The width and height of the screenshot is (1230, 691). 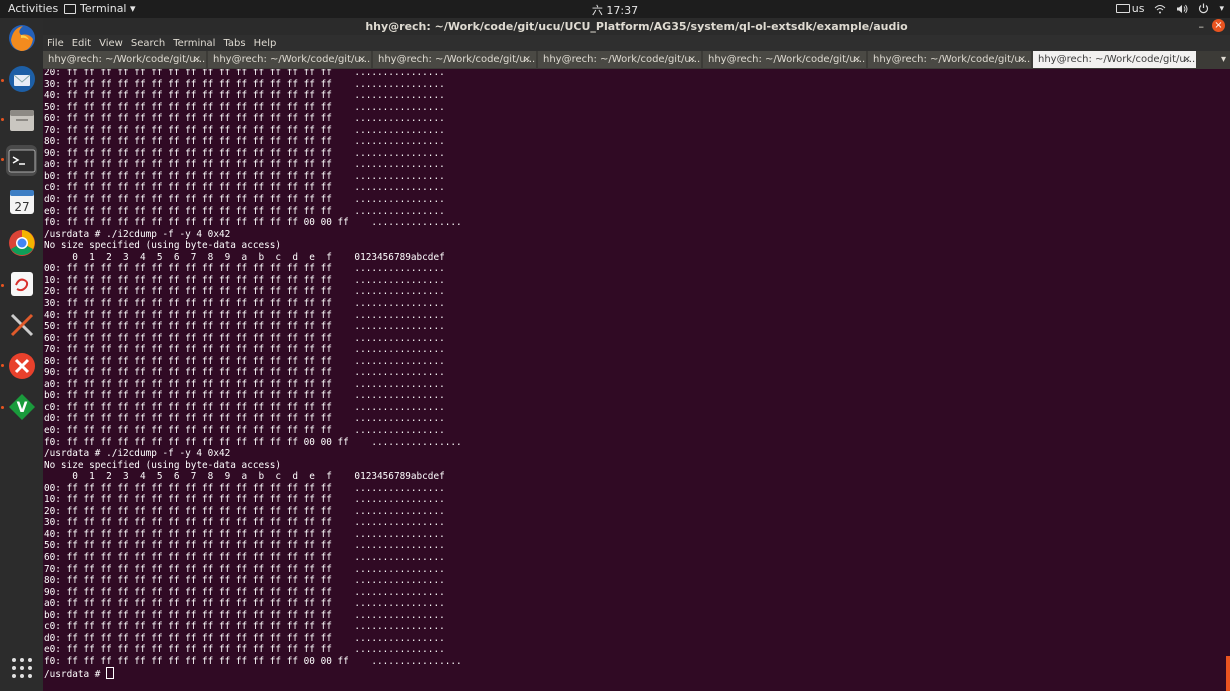 I want to click on terminal-icon, so click(x=21, y=160).